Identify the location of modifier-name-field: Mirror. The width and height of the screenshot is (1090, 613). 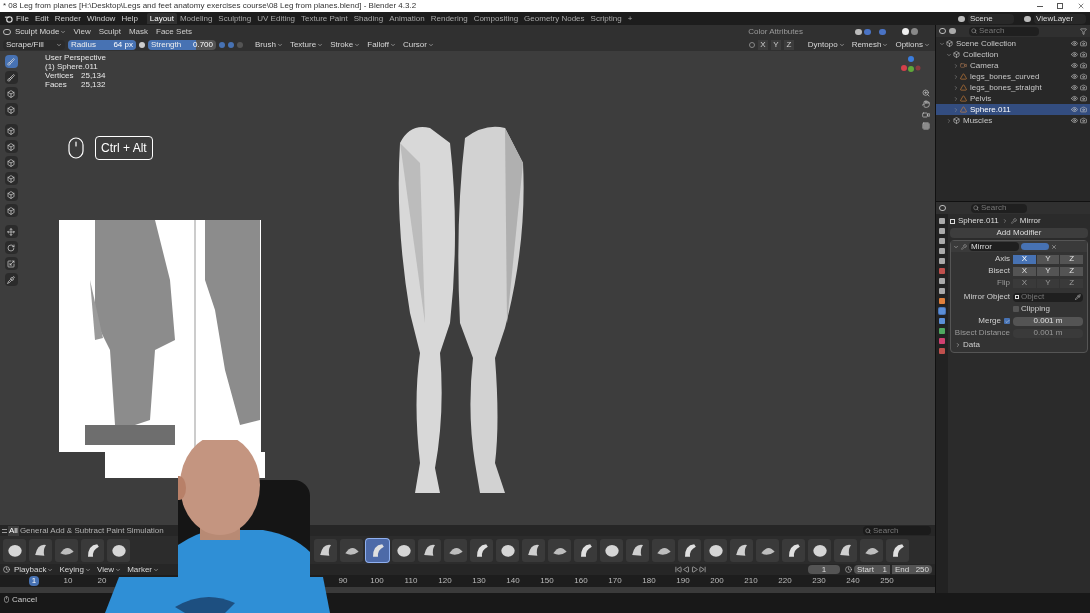
(994, 246).